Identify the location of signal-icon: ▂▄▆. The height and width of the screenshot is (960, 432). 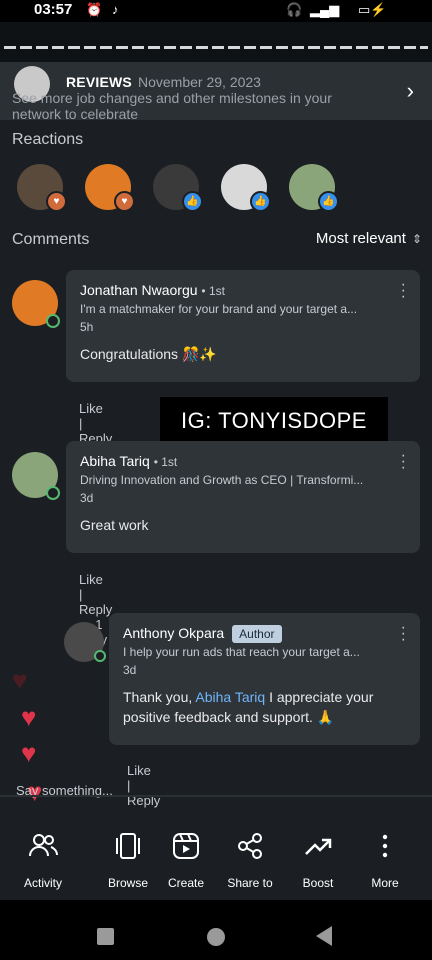
(325, 9).